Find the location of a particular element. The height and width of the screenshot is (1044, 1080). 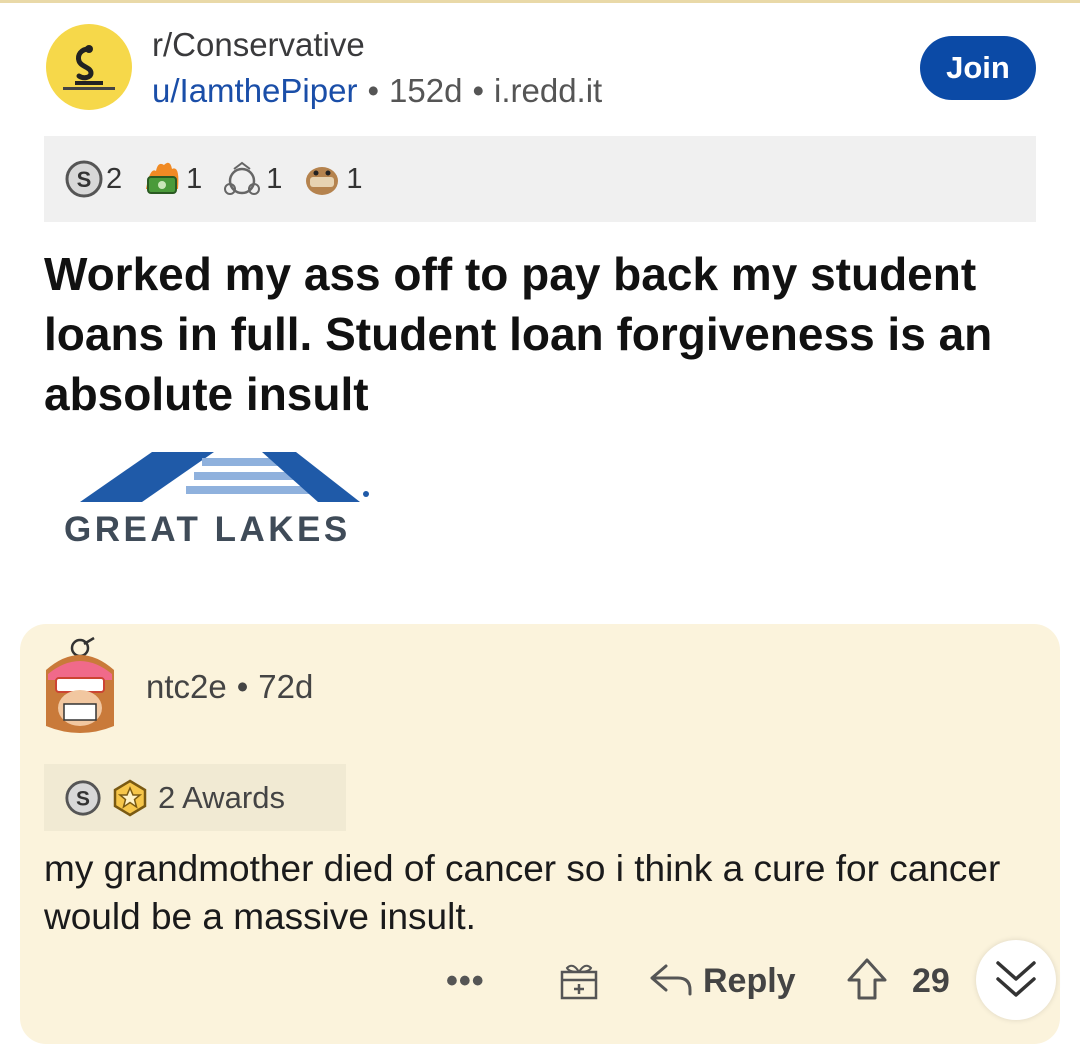

award-facepalm: 1 is located at coordinates (331, 179).